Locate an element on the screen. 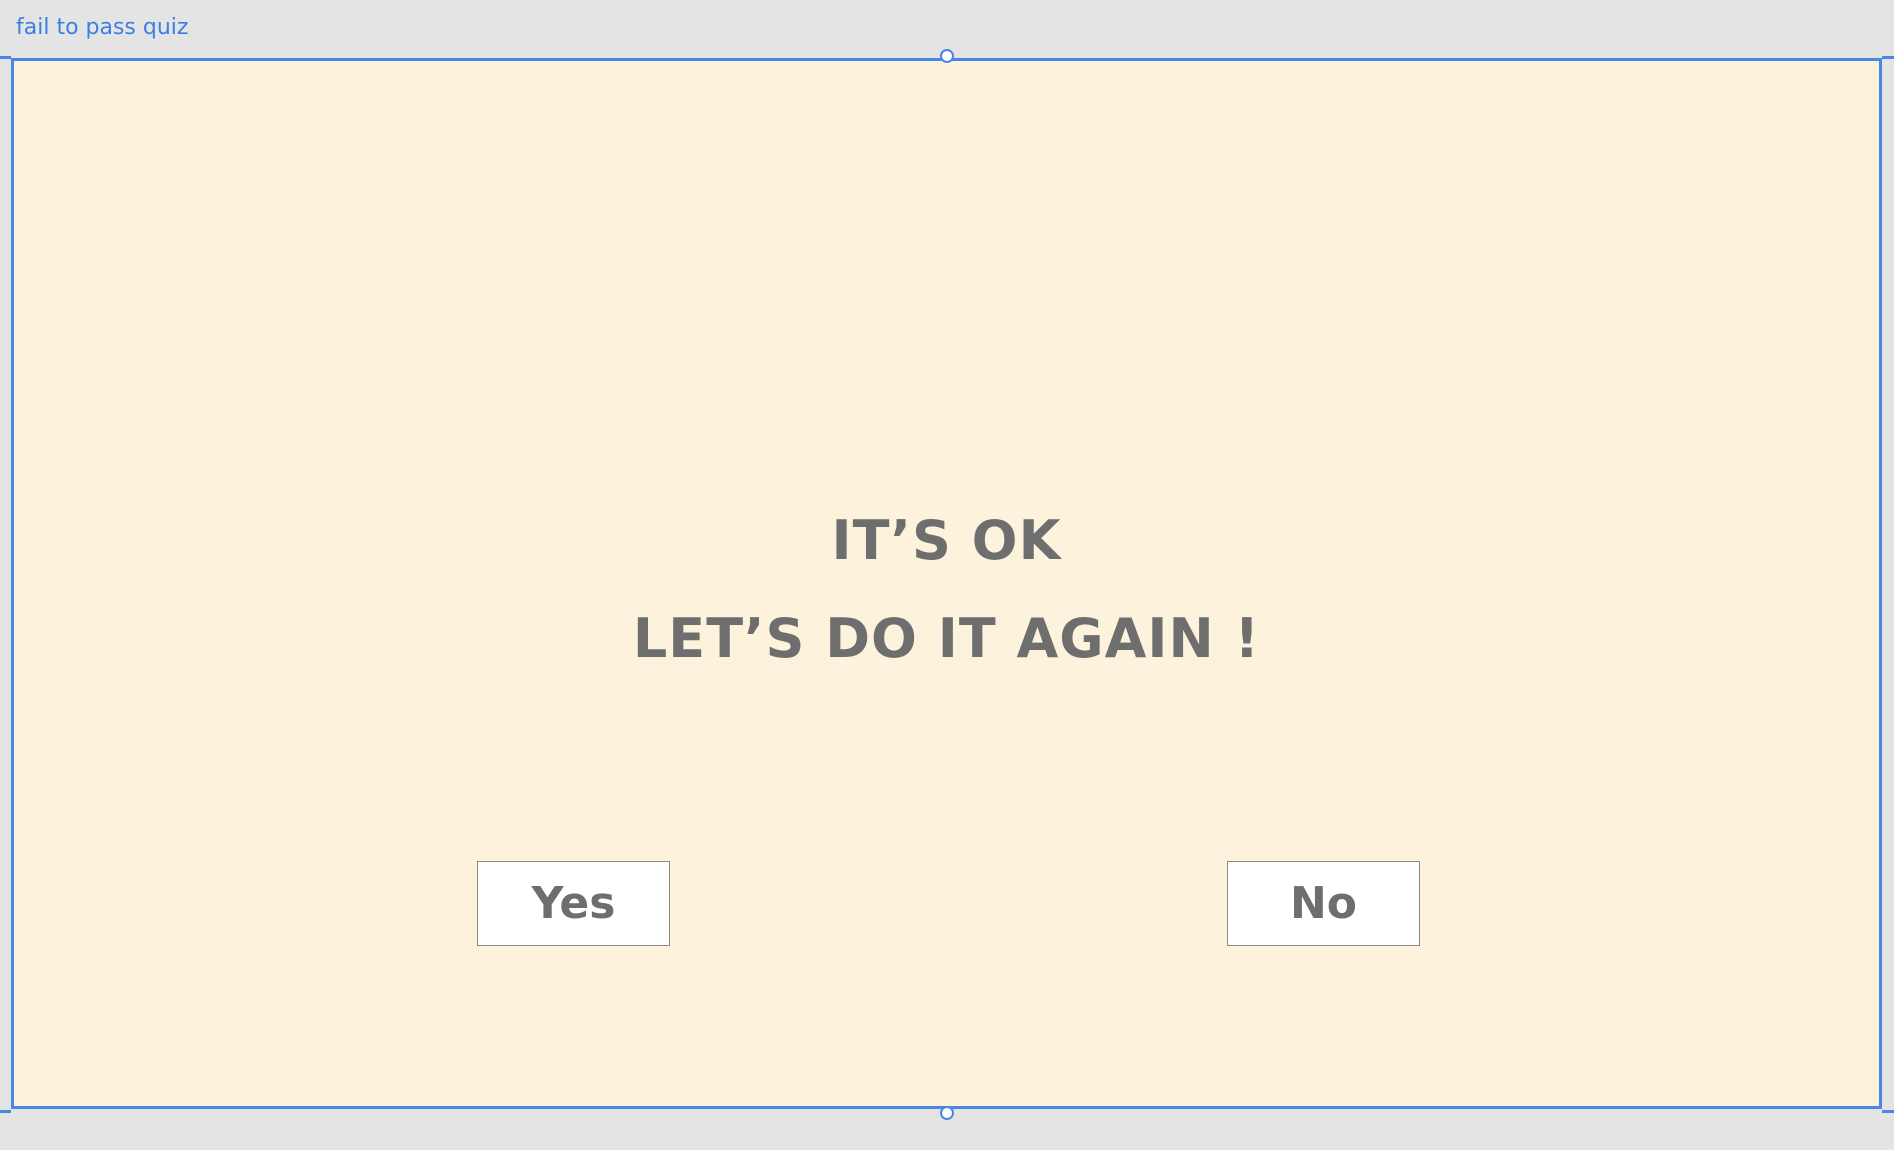  yes-button: Yes is located at coordinates (573, 903).